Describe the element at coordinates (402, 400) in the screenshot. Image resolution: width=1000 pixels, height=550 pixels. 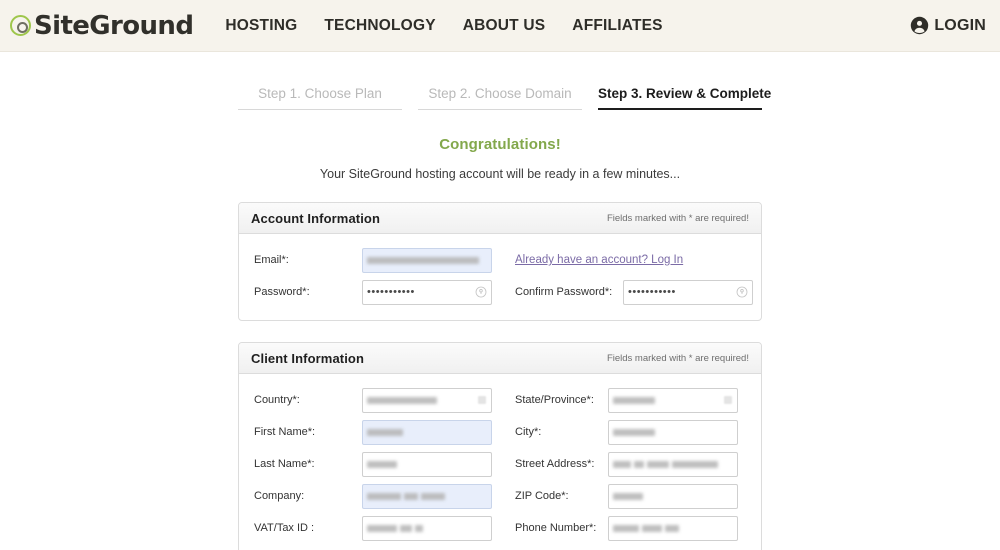
I see `country-redacted-value` at that location.